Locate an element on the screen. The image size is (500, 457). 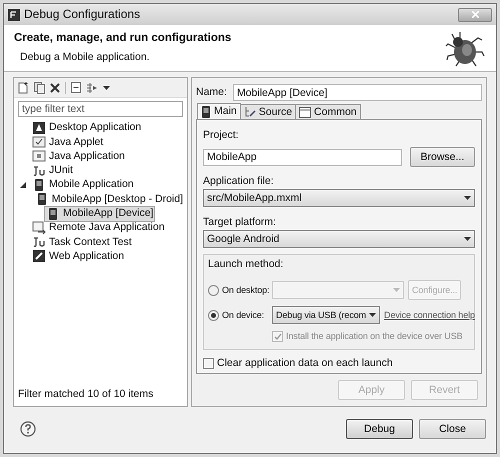
tree-item: Web Application is located at coordinates (78, 256).